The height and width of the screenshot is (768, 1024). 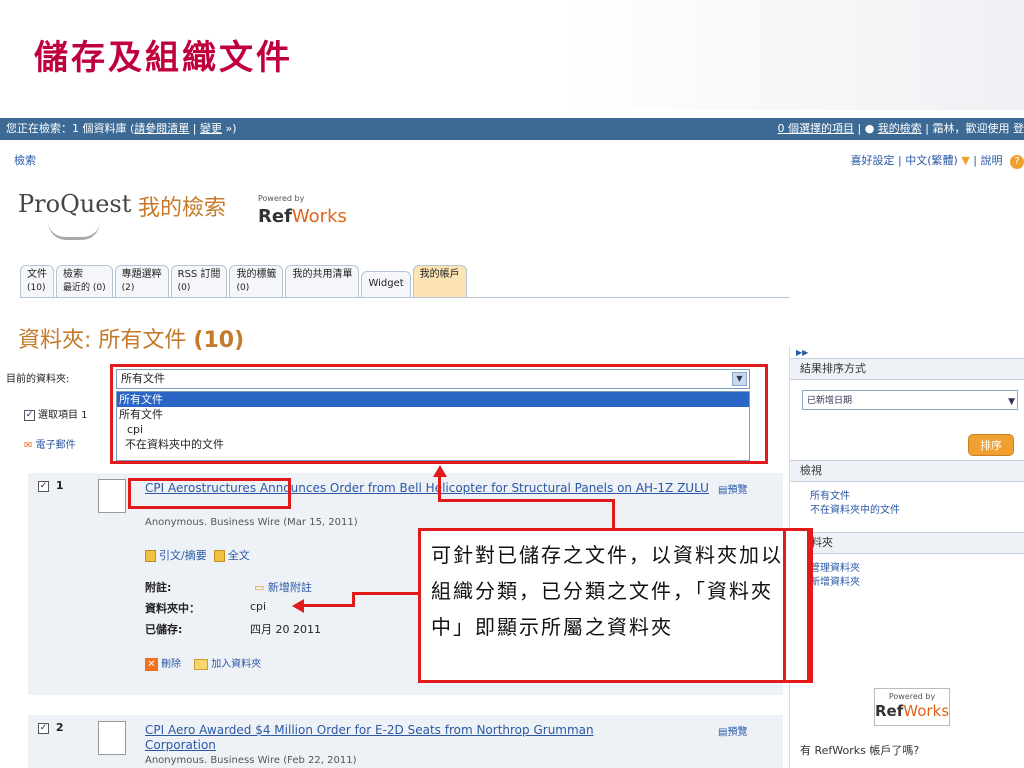 I want to click on cite-abstract-link: 引文/摘要, so click(x=183, y=555).